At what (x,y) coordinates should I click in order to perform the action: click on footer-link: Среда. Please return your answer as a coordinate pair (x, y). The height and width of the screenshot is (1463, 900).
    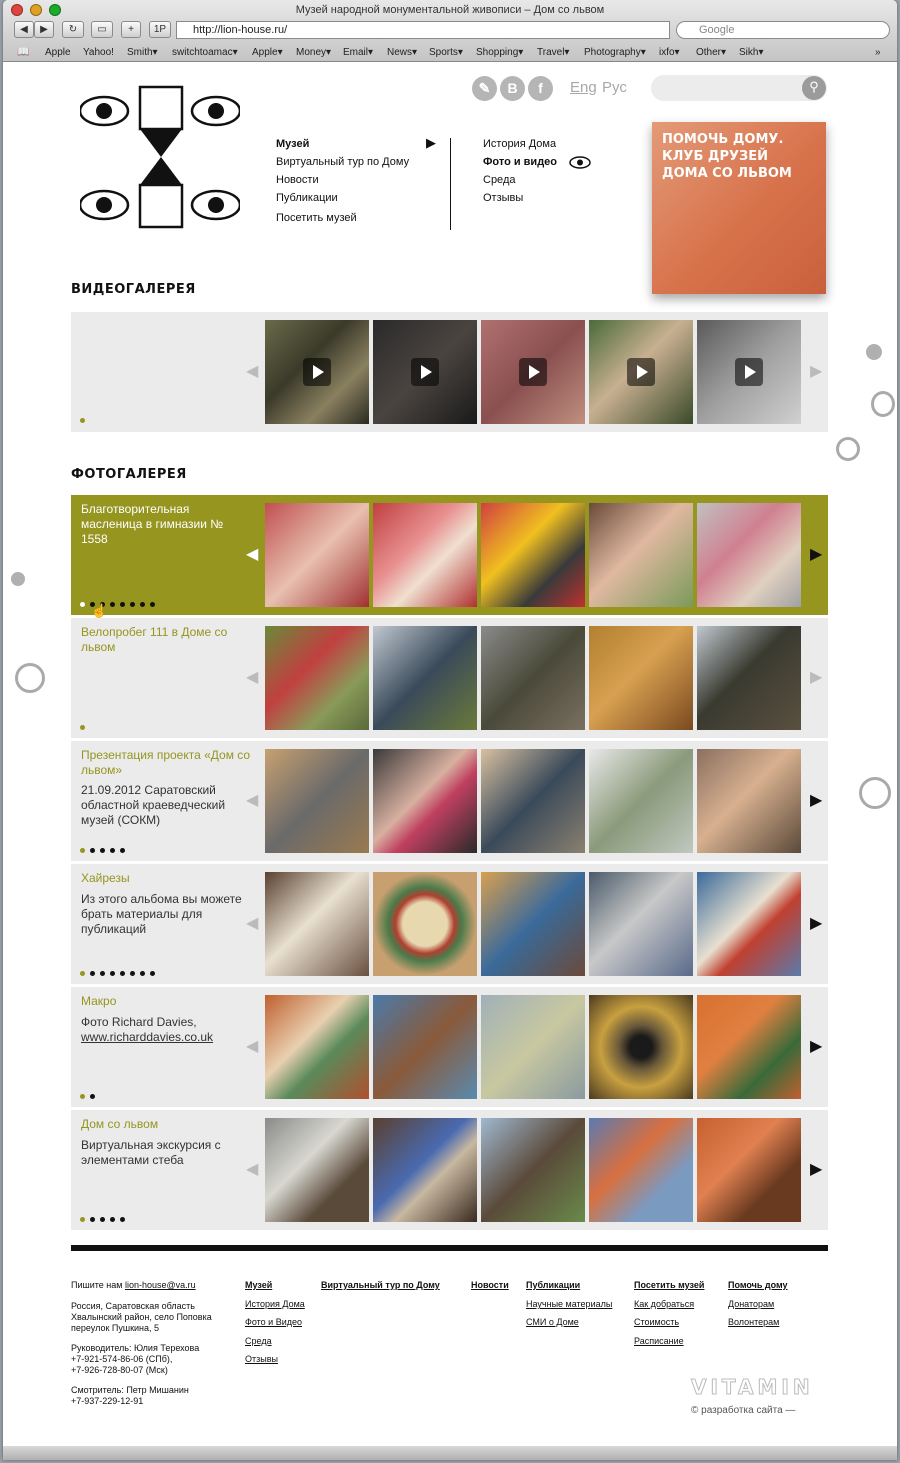
    Looking at the image, I should click on (258, 1341).